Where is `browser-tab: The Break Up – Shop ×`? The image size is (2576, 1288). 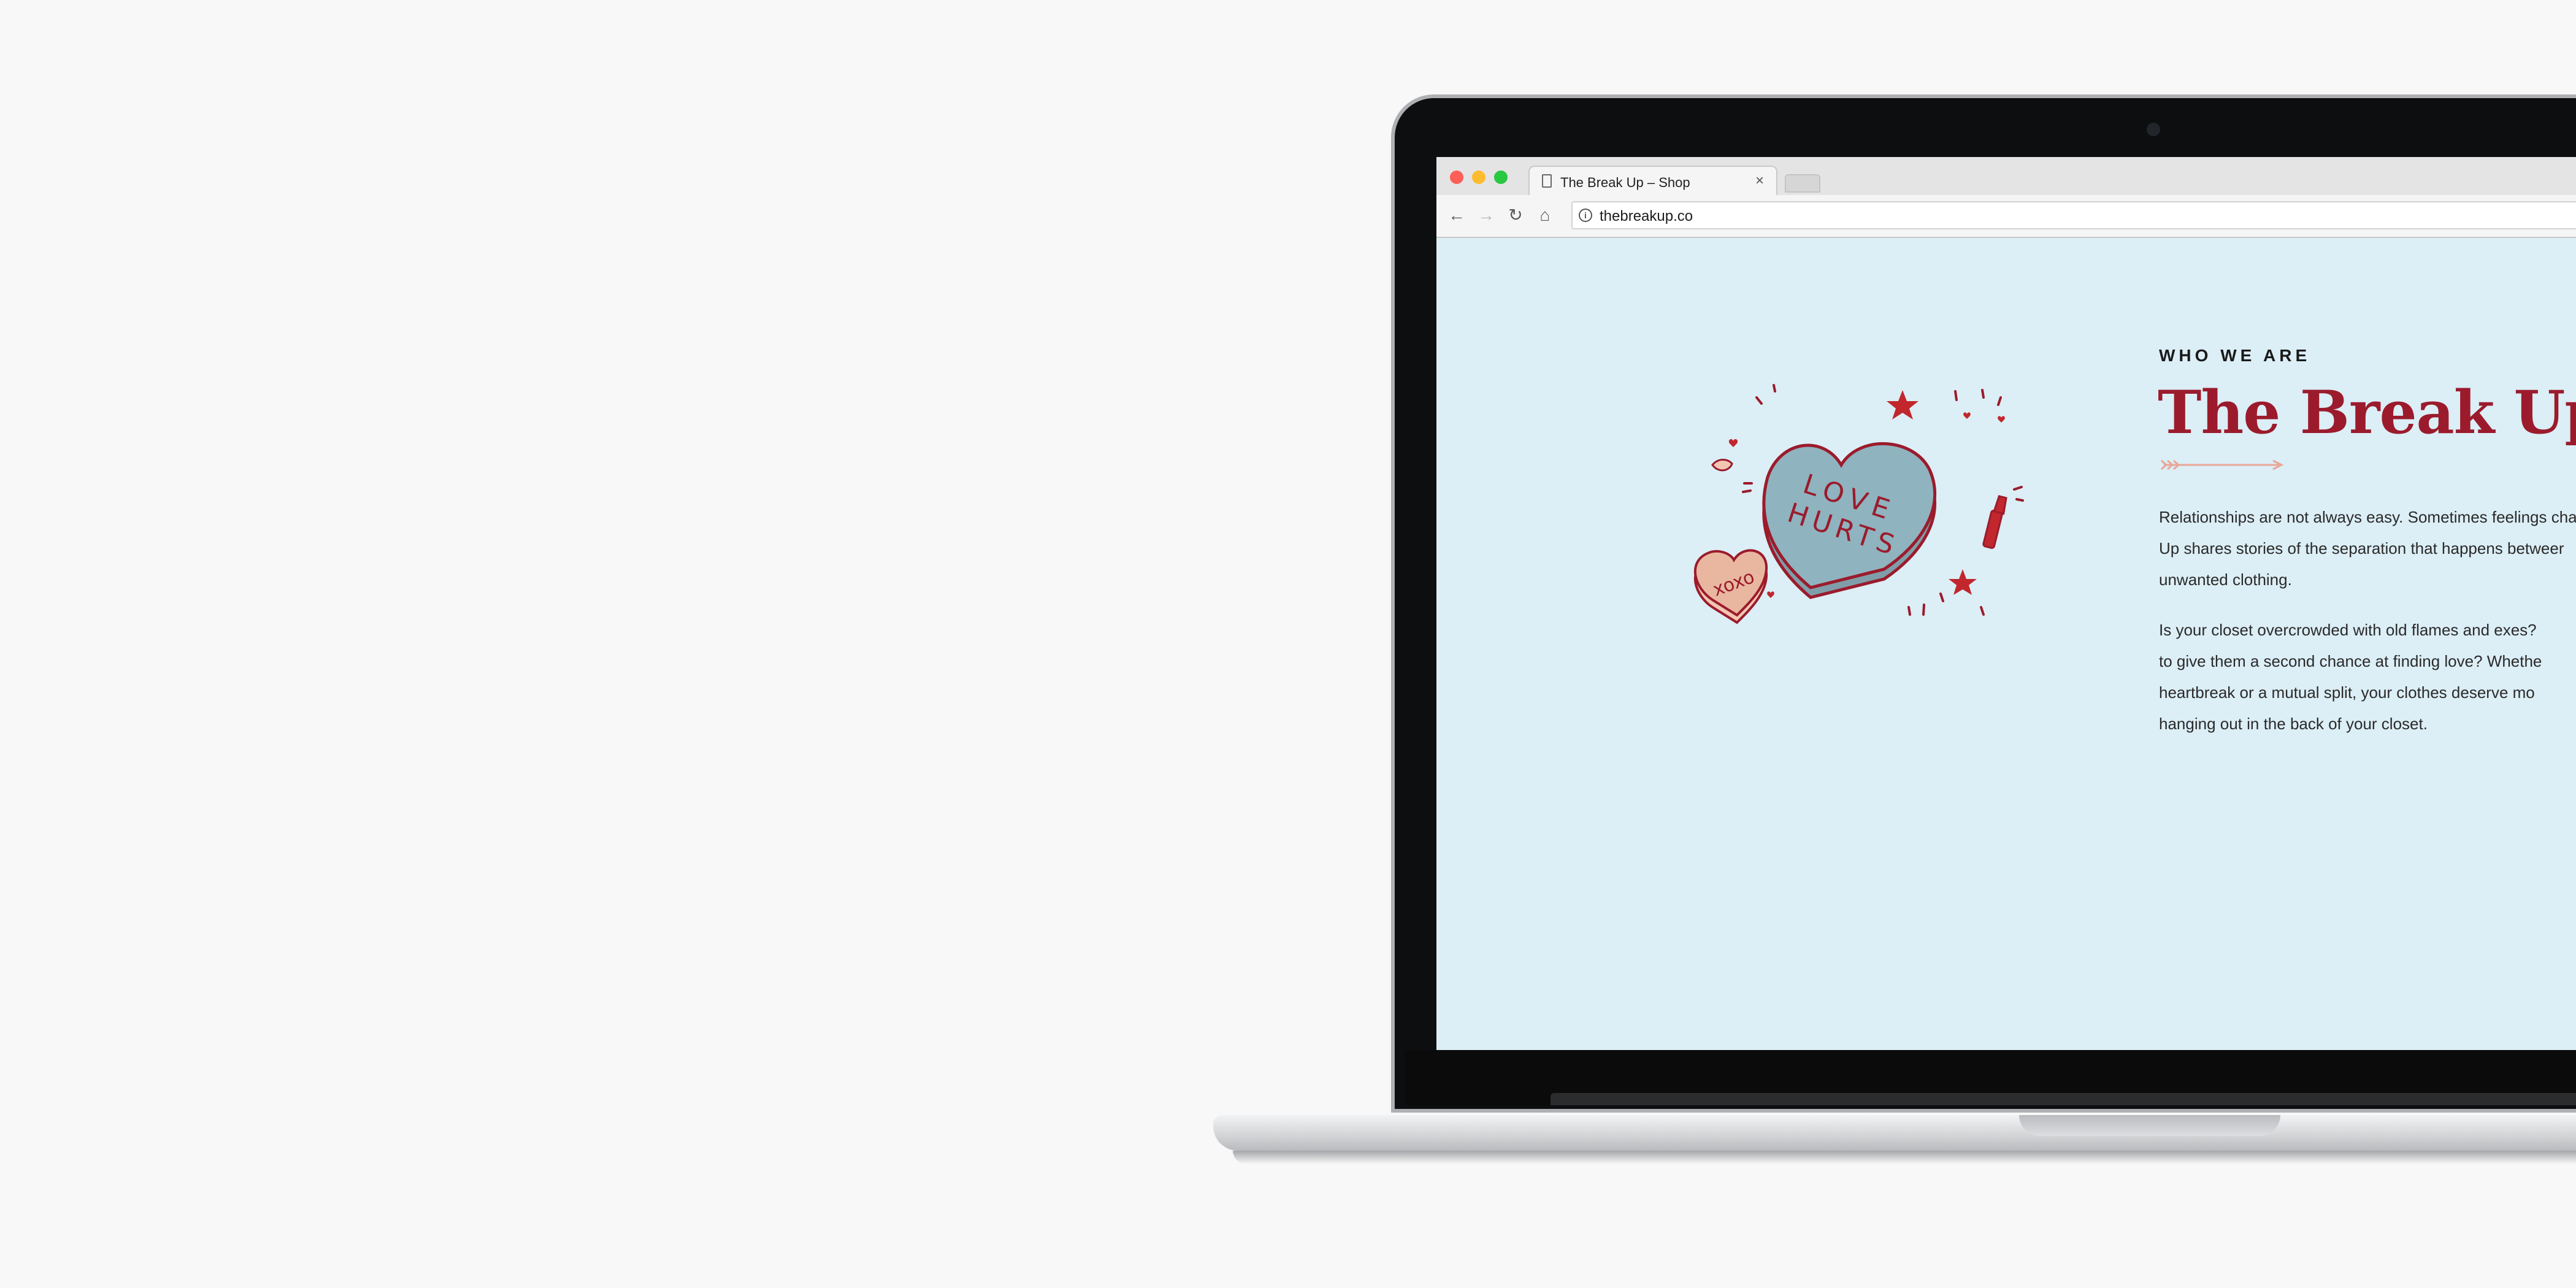
browser-tab: The Break Up – Shop × is located at coordinates (1652, 181).